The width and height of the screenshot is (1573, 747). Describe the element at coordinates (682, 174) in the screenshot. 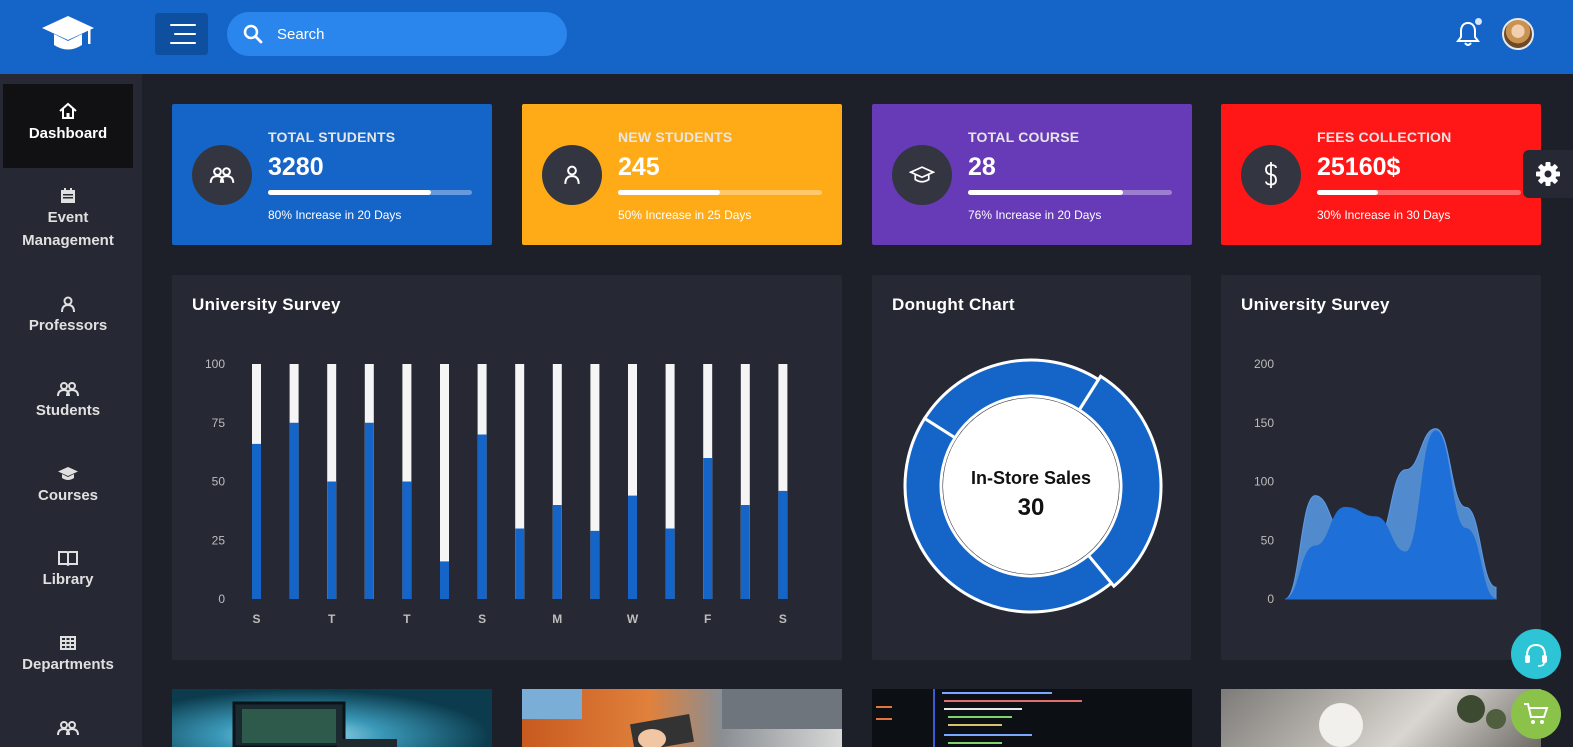

I see `stat-card-new-students: NEW STUDENTS 245 50% Increase in 25 Days` at that location.